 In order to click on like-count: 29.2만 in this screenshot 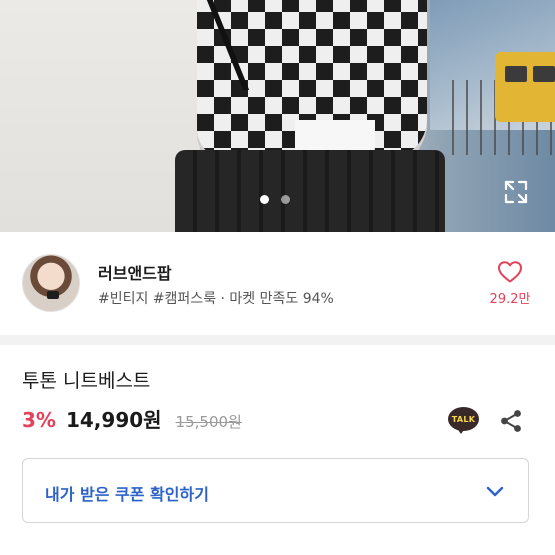, I will do `click(510, 299)`.